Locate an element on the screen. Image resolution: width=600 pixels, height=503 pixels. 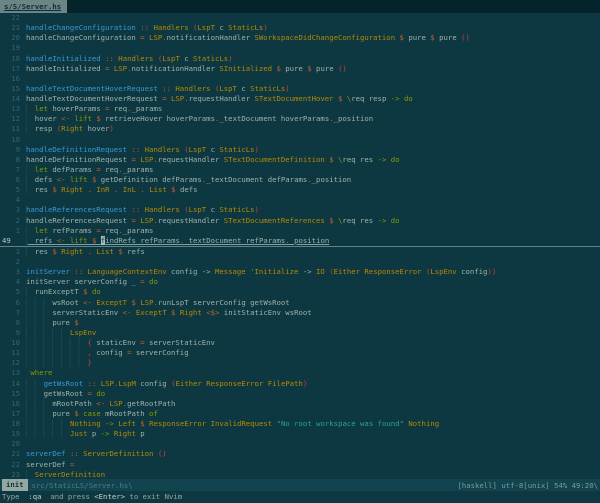
cmd-text: to exit Nvim is located at coordinates (154, 496).